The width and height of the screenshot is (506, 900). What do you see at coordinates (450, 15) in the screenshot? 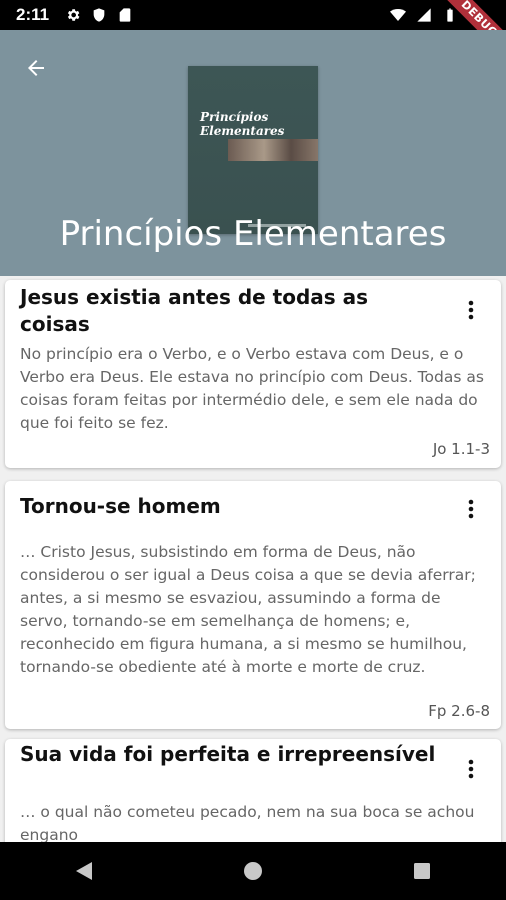
I see `battery-icon` at bounding box center [450, 15].